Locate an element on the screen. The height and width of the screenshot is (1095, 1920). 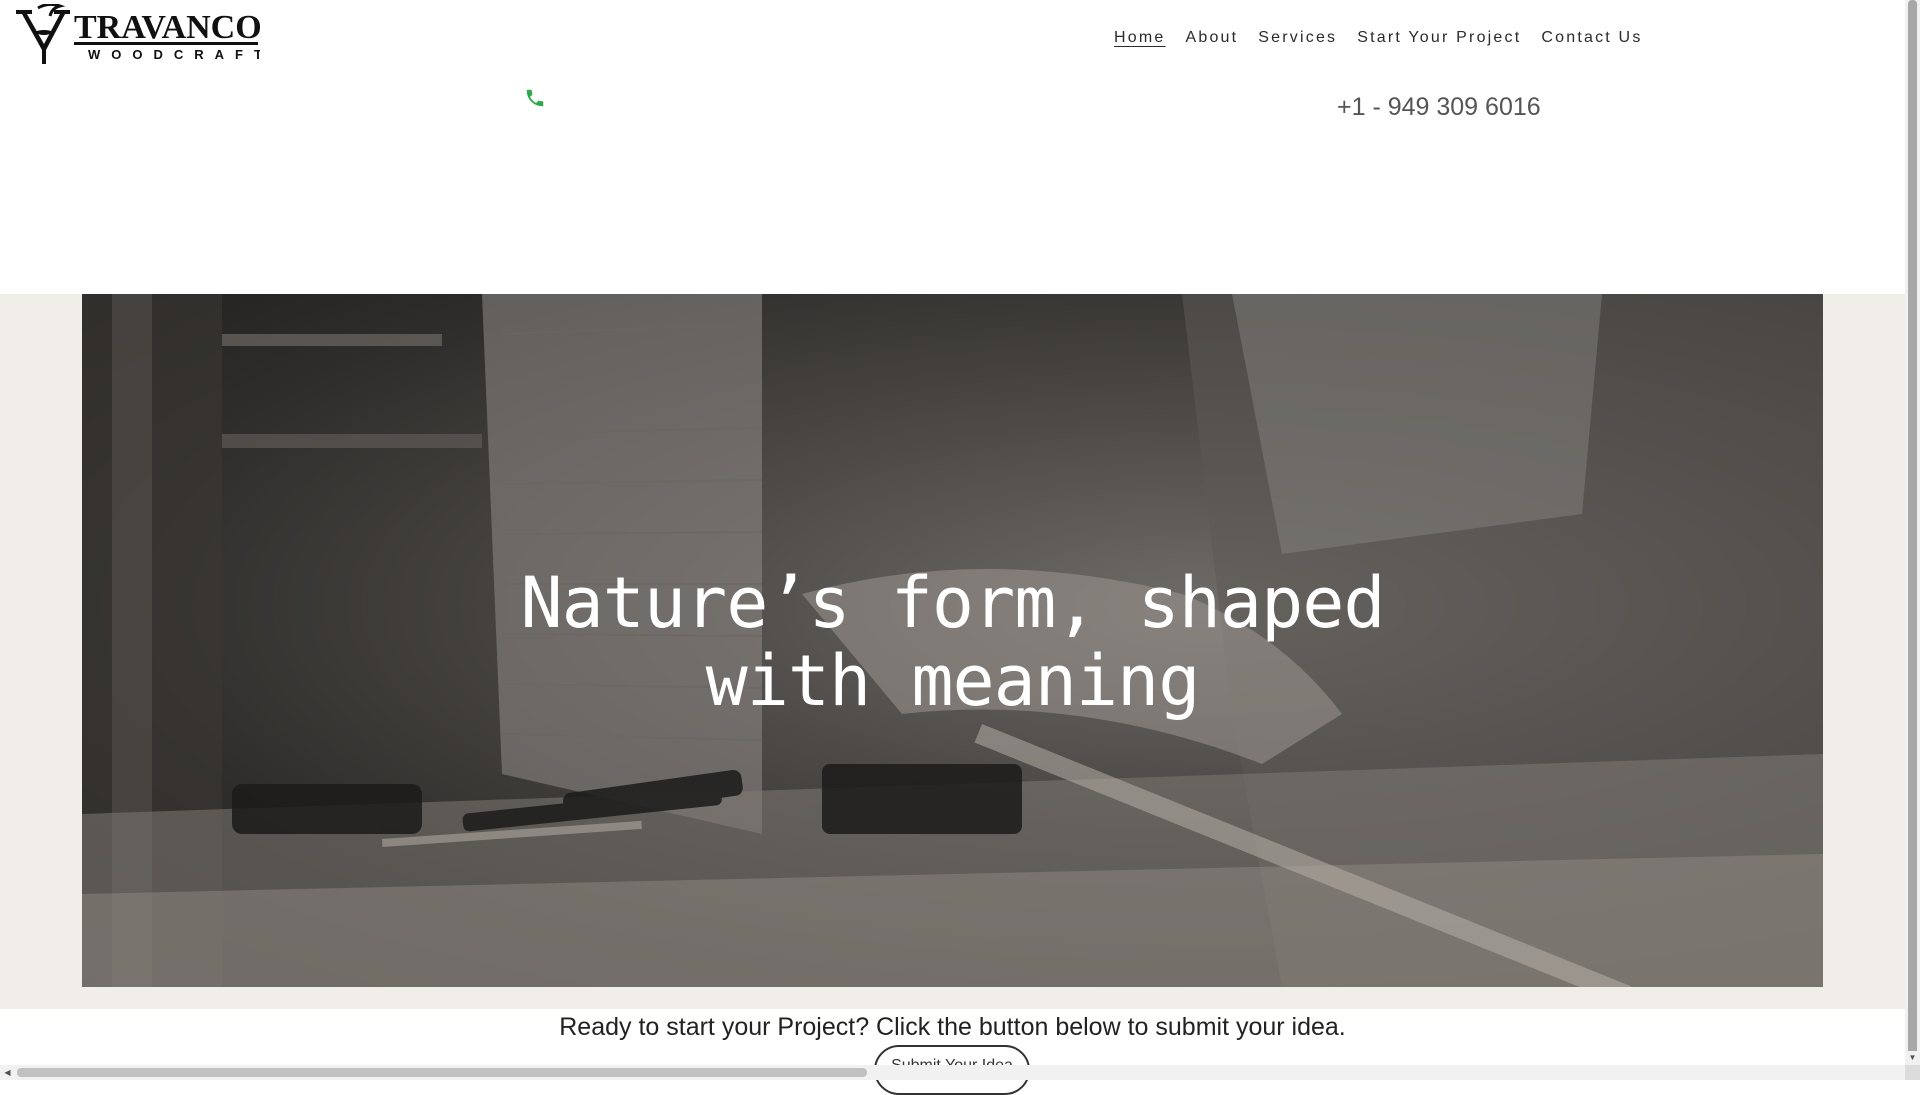
horizontal-scrollbar-thumb is located at coordinates (442, 1072).